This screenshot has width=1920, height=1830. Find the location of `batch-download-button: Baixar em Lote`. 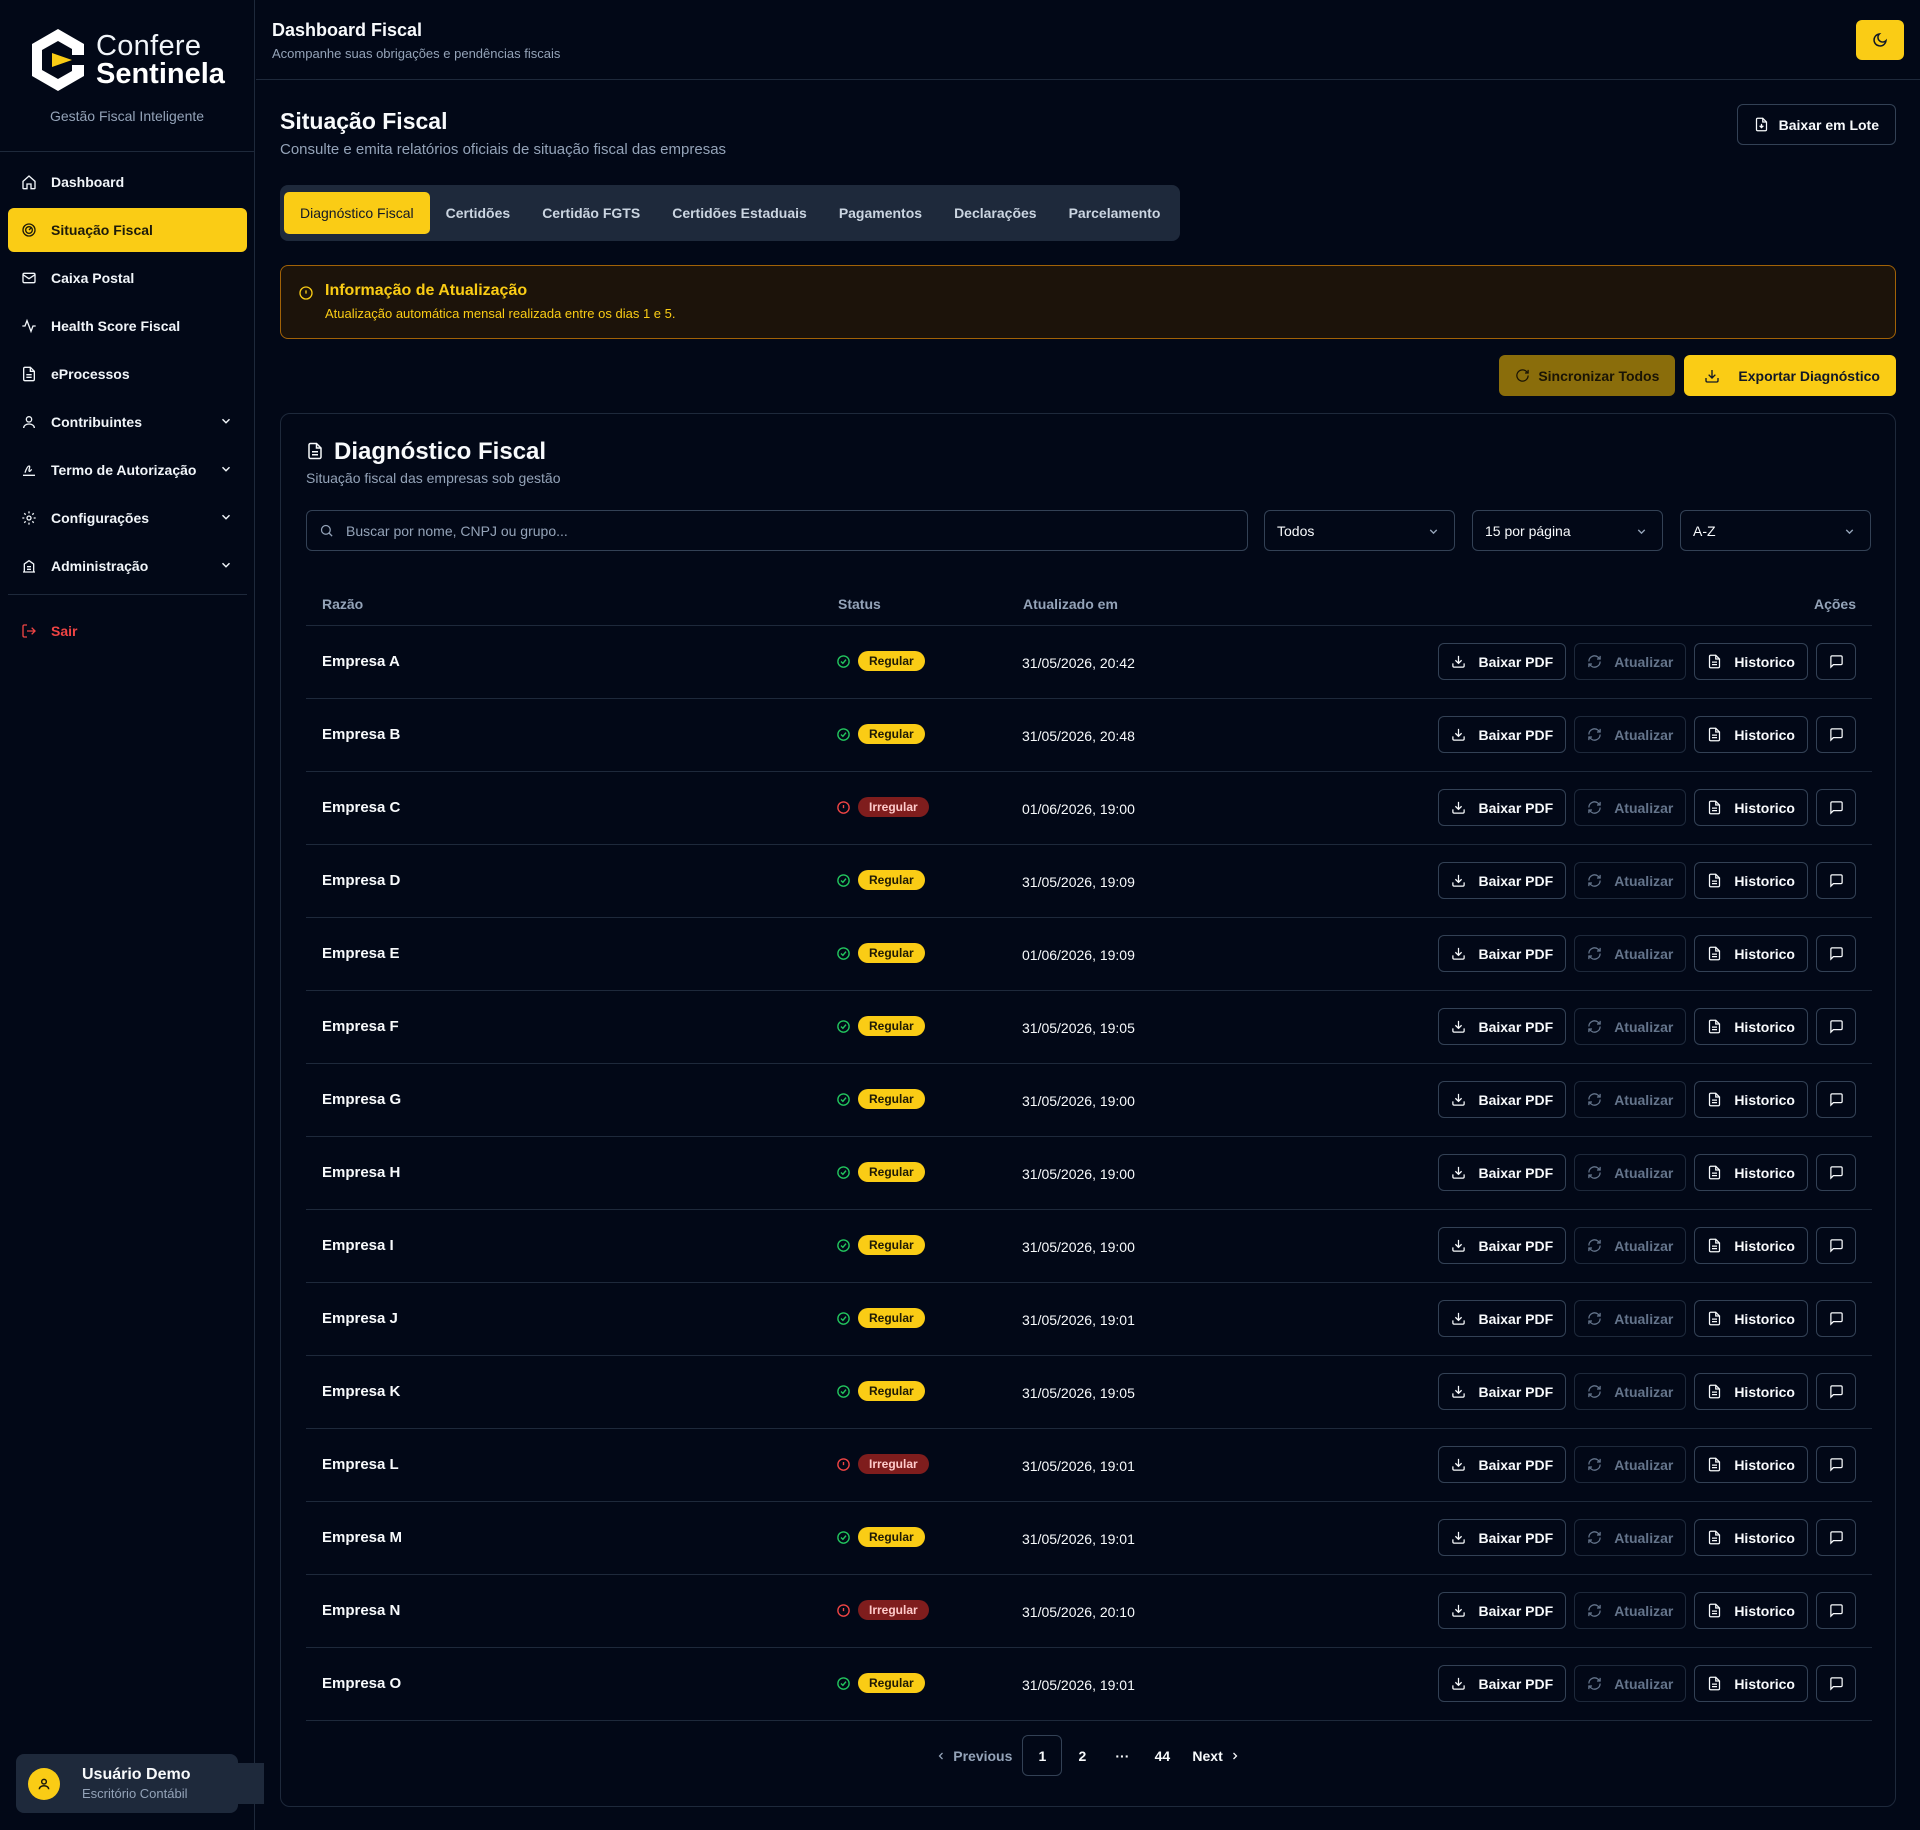

batch-download-button: Baixar em Lote is located at coordinates (1816, 124).